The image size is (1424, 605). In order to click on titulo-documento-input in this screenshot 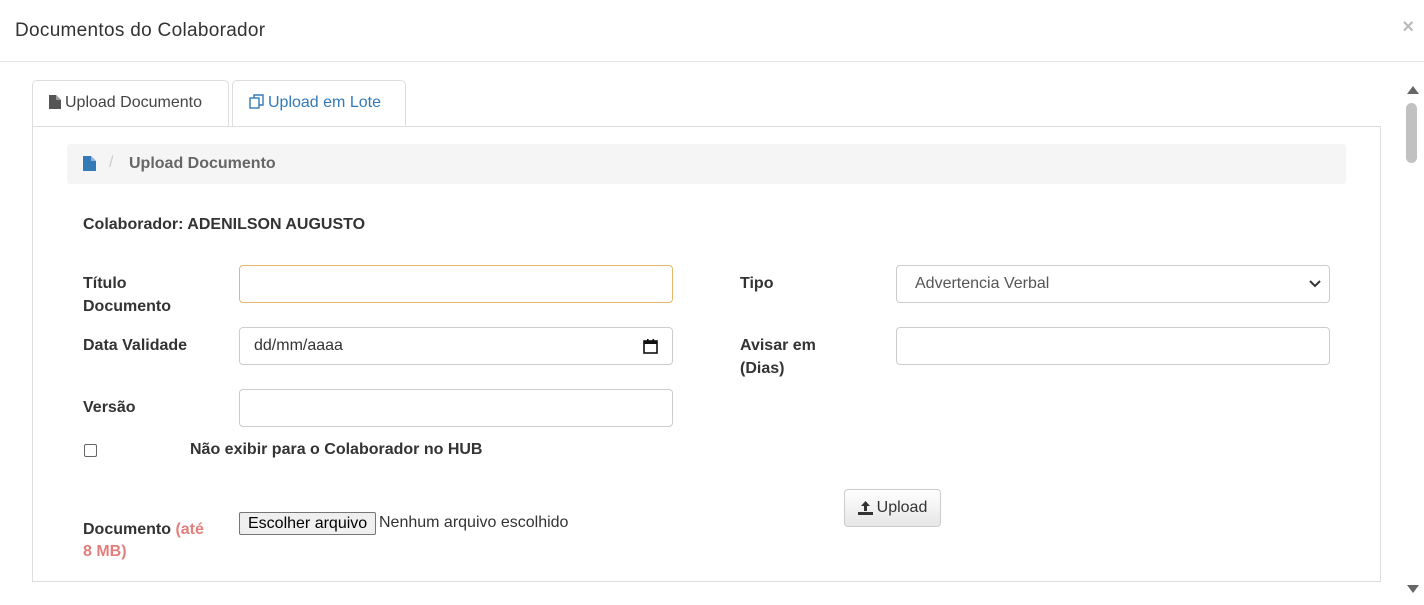, I will do `click(456, 284)`.